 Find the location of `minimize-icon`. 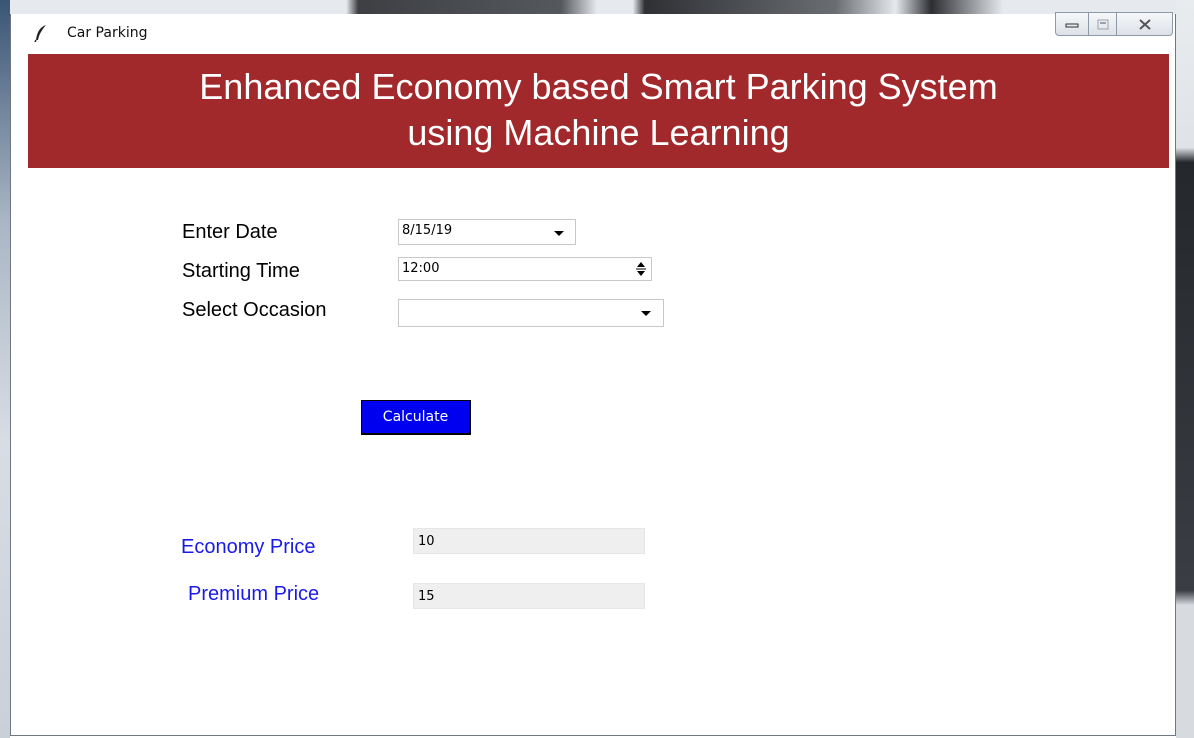

minimize-icon is located at coordinates (1072, 25).